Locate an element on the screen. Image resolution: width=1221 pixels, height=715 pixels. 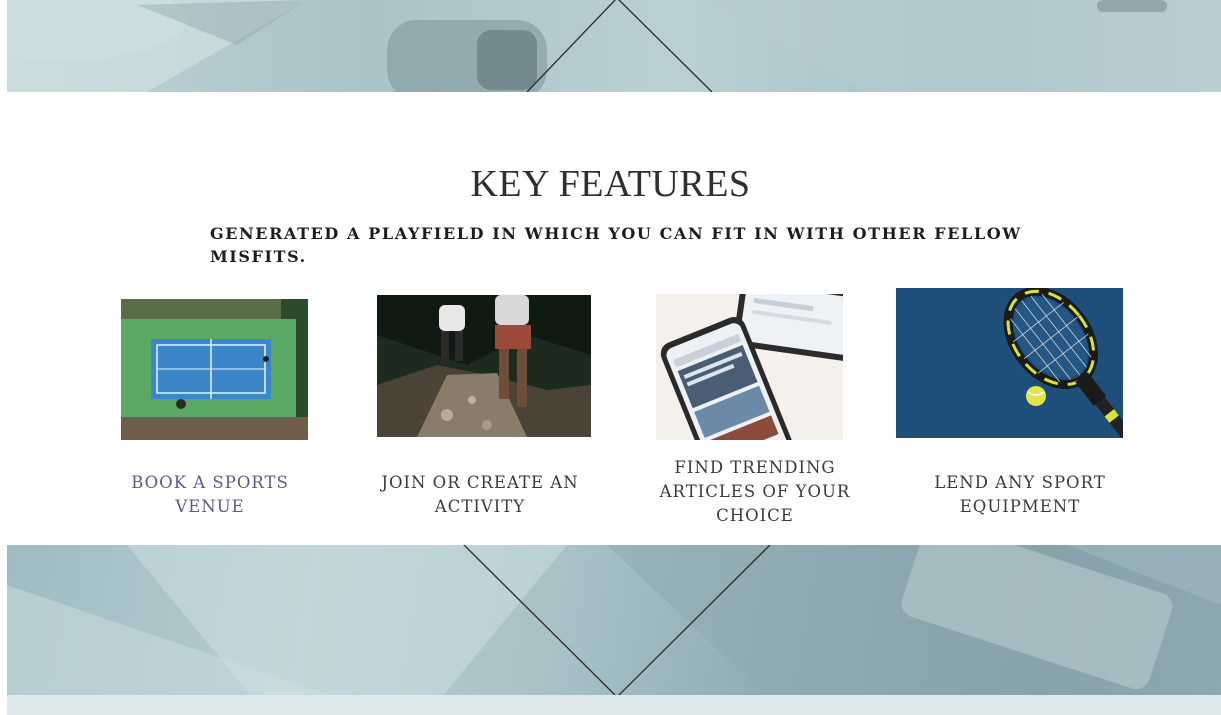
phone-articles-icon is located at coordinates (749, 367).